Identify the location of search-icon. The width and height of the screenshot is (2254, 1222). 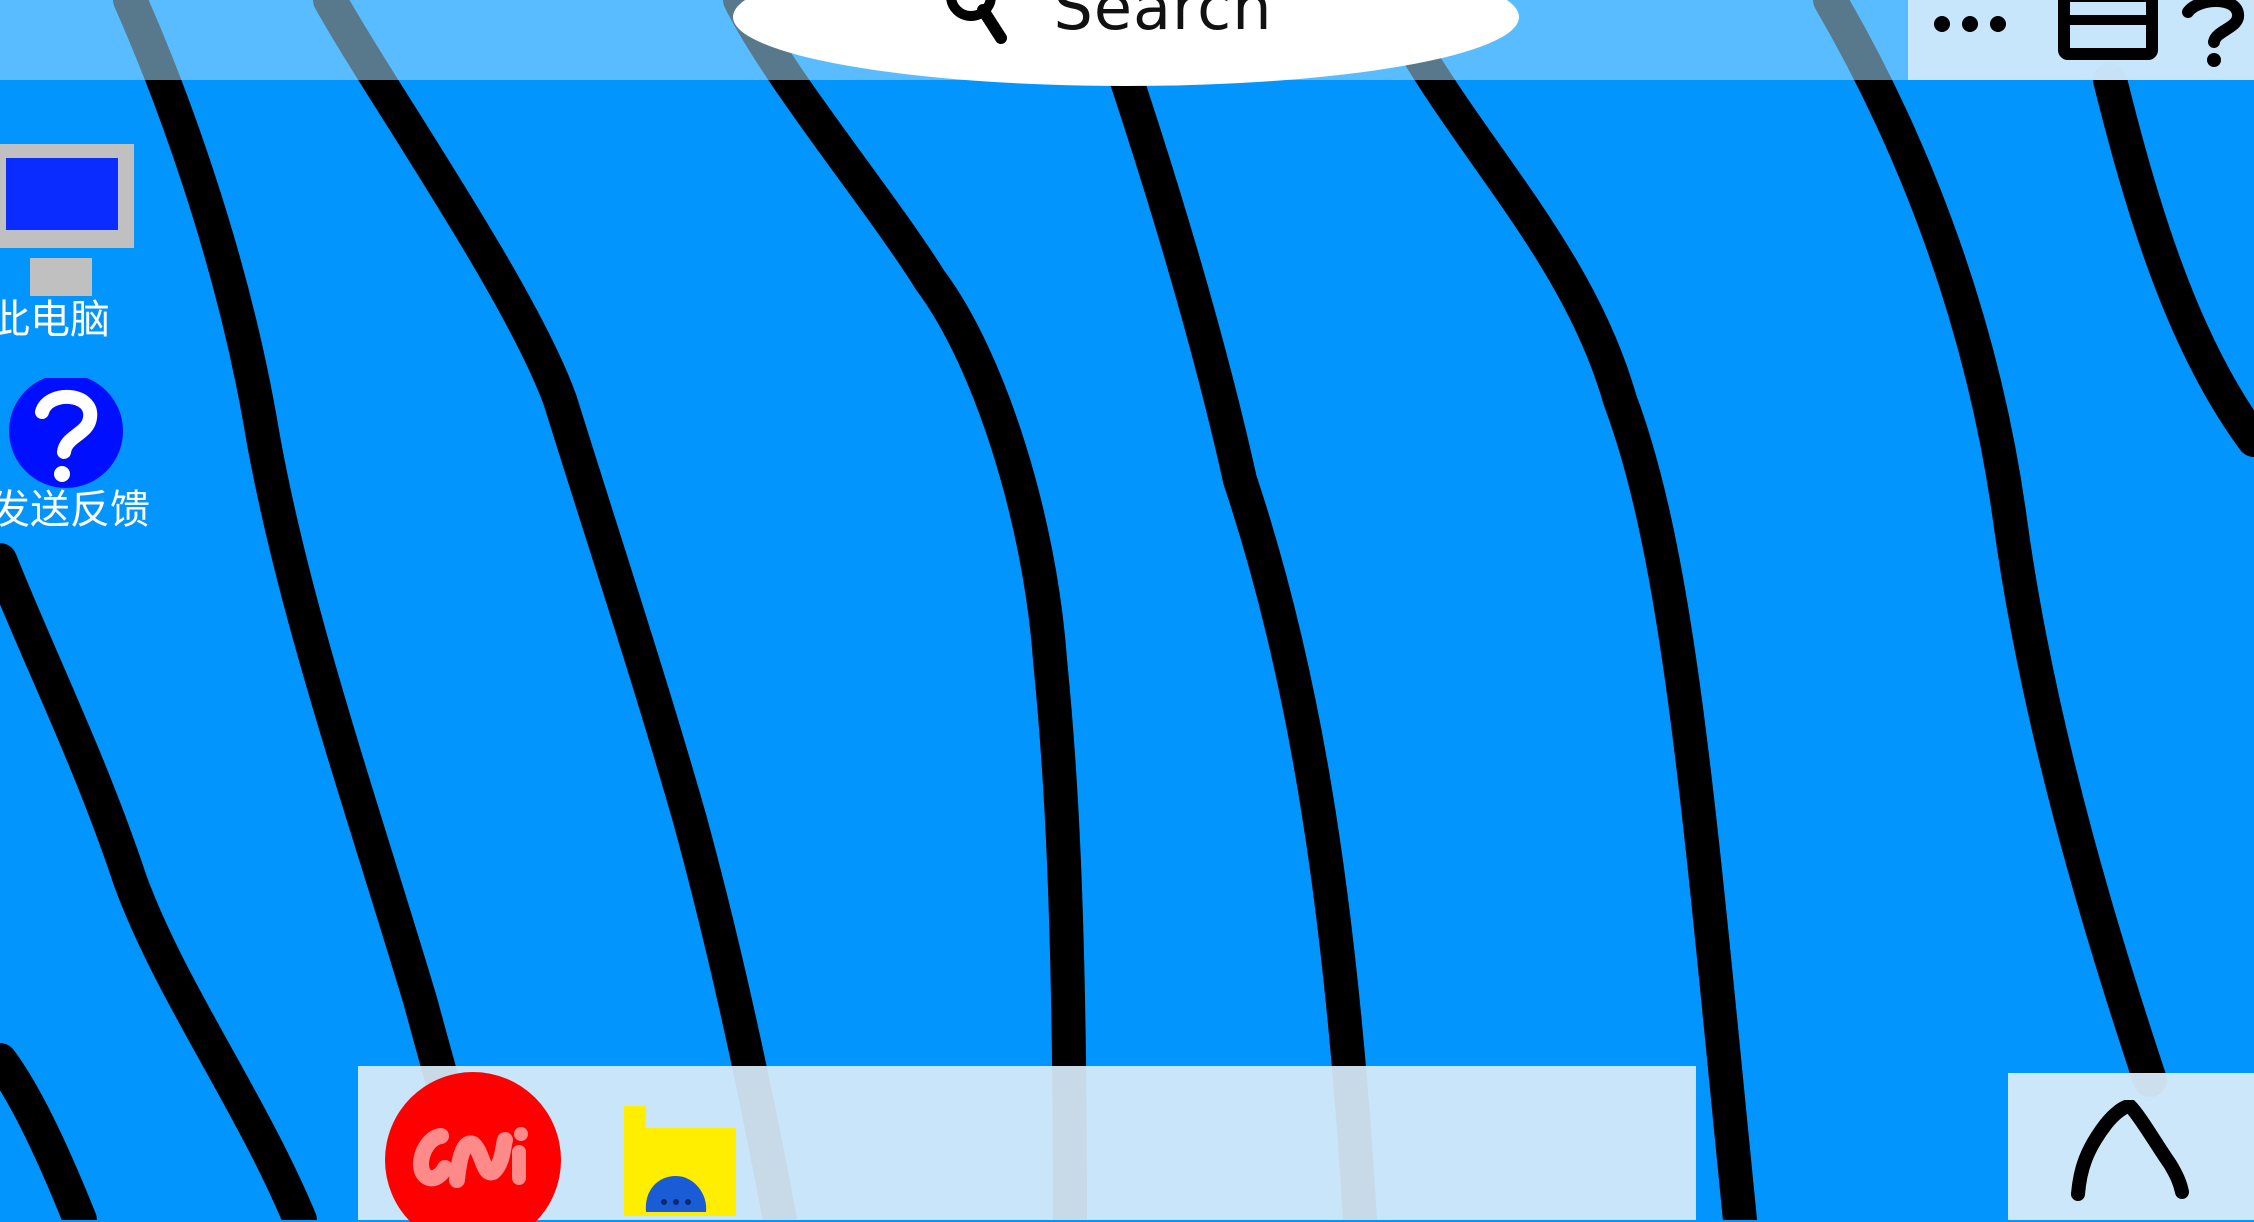
(977, 22).